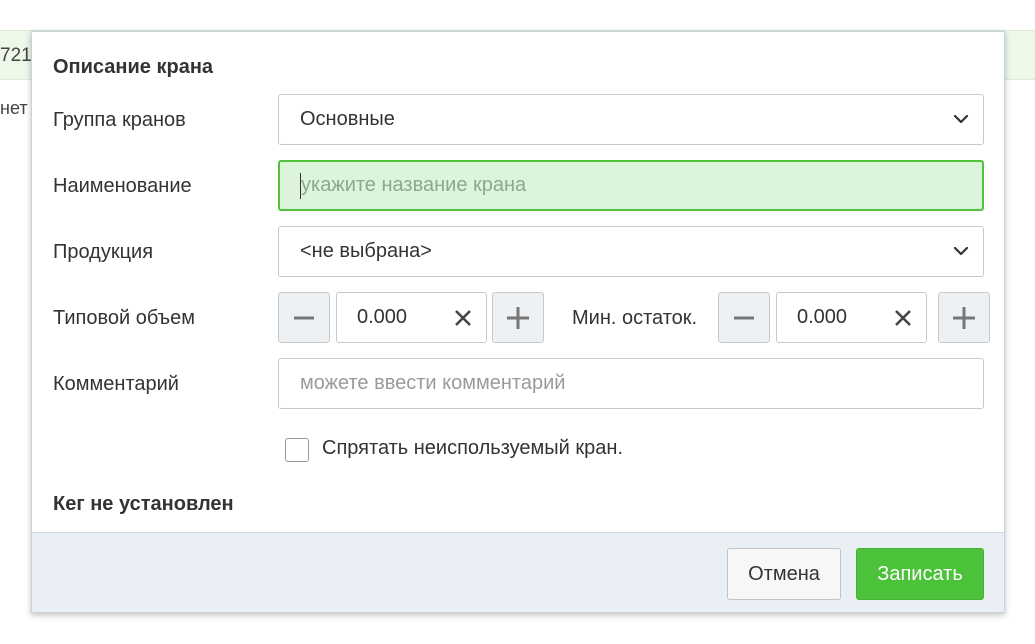  What do you see at coordinates (347, 119) in the screenshot?
I see `group-selected-value: Основные` at bounding box center [347, 119].